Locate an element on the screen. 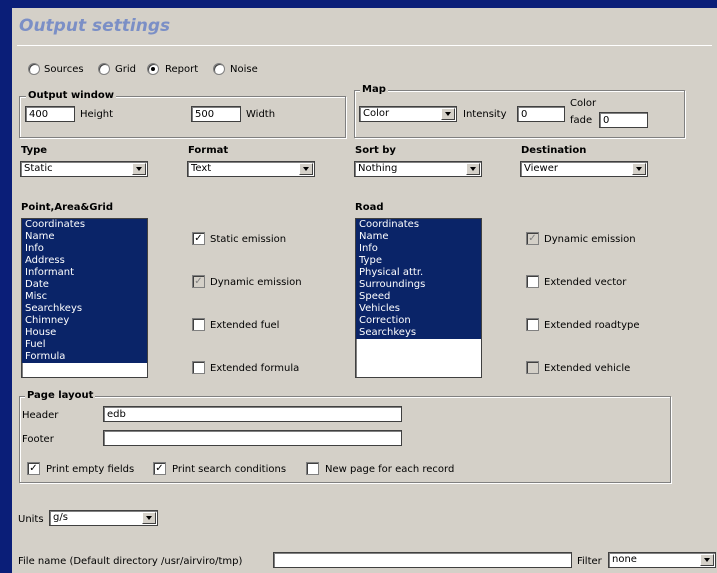 This screenshot has width=717, height=573. units-label: Units is located at coordinates (31, 519).